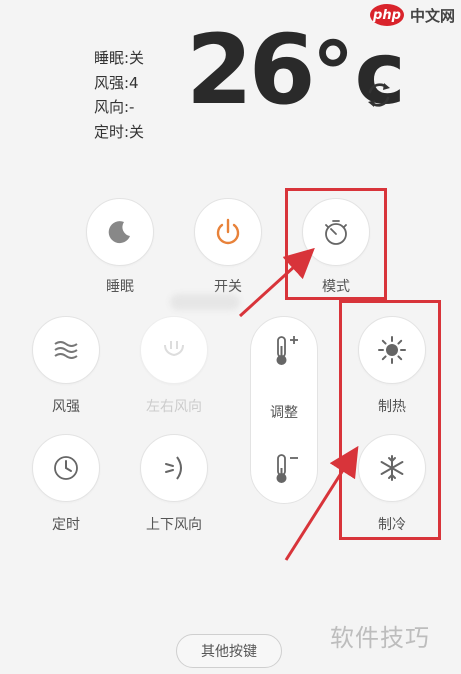 The width and height of the screenshot is (461, 674). I want to click on watermark-bottom: 软件技巧, so click(380, 638).